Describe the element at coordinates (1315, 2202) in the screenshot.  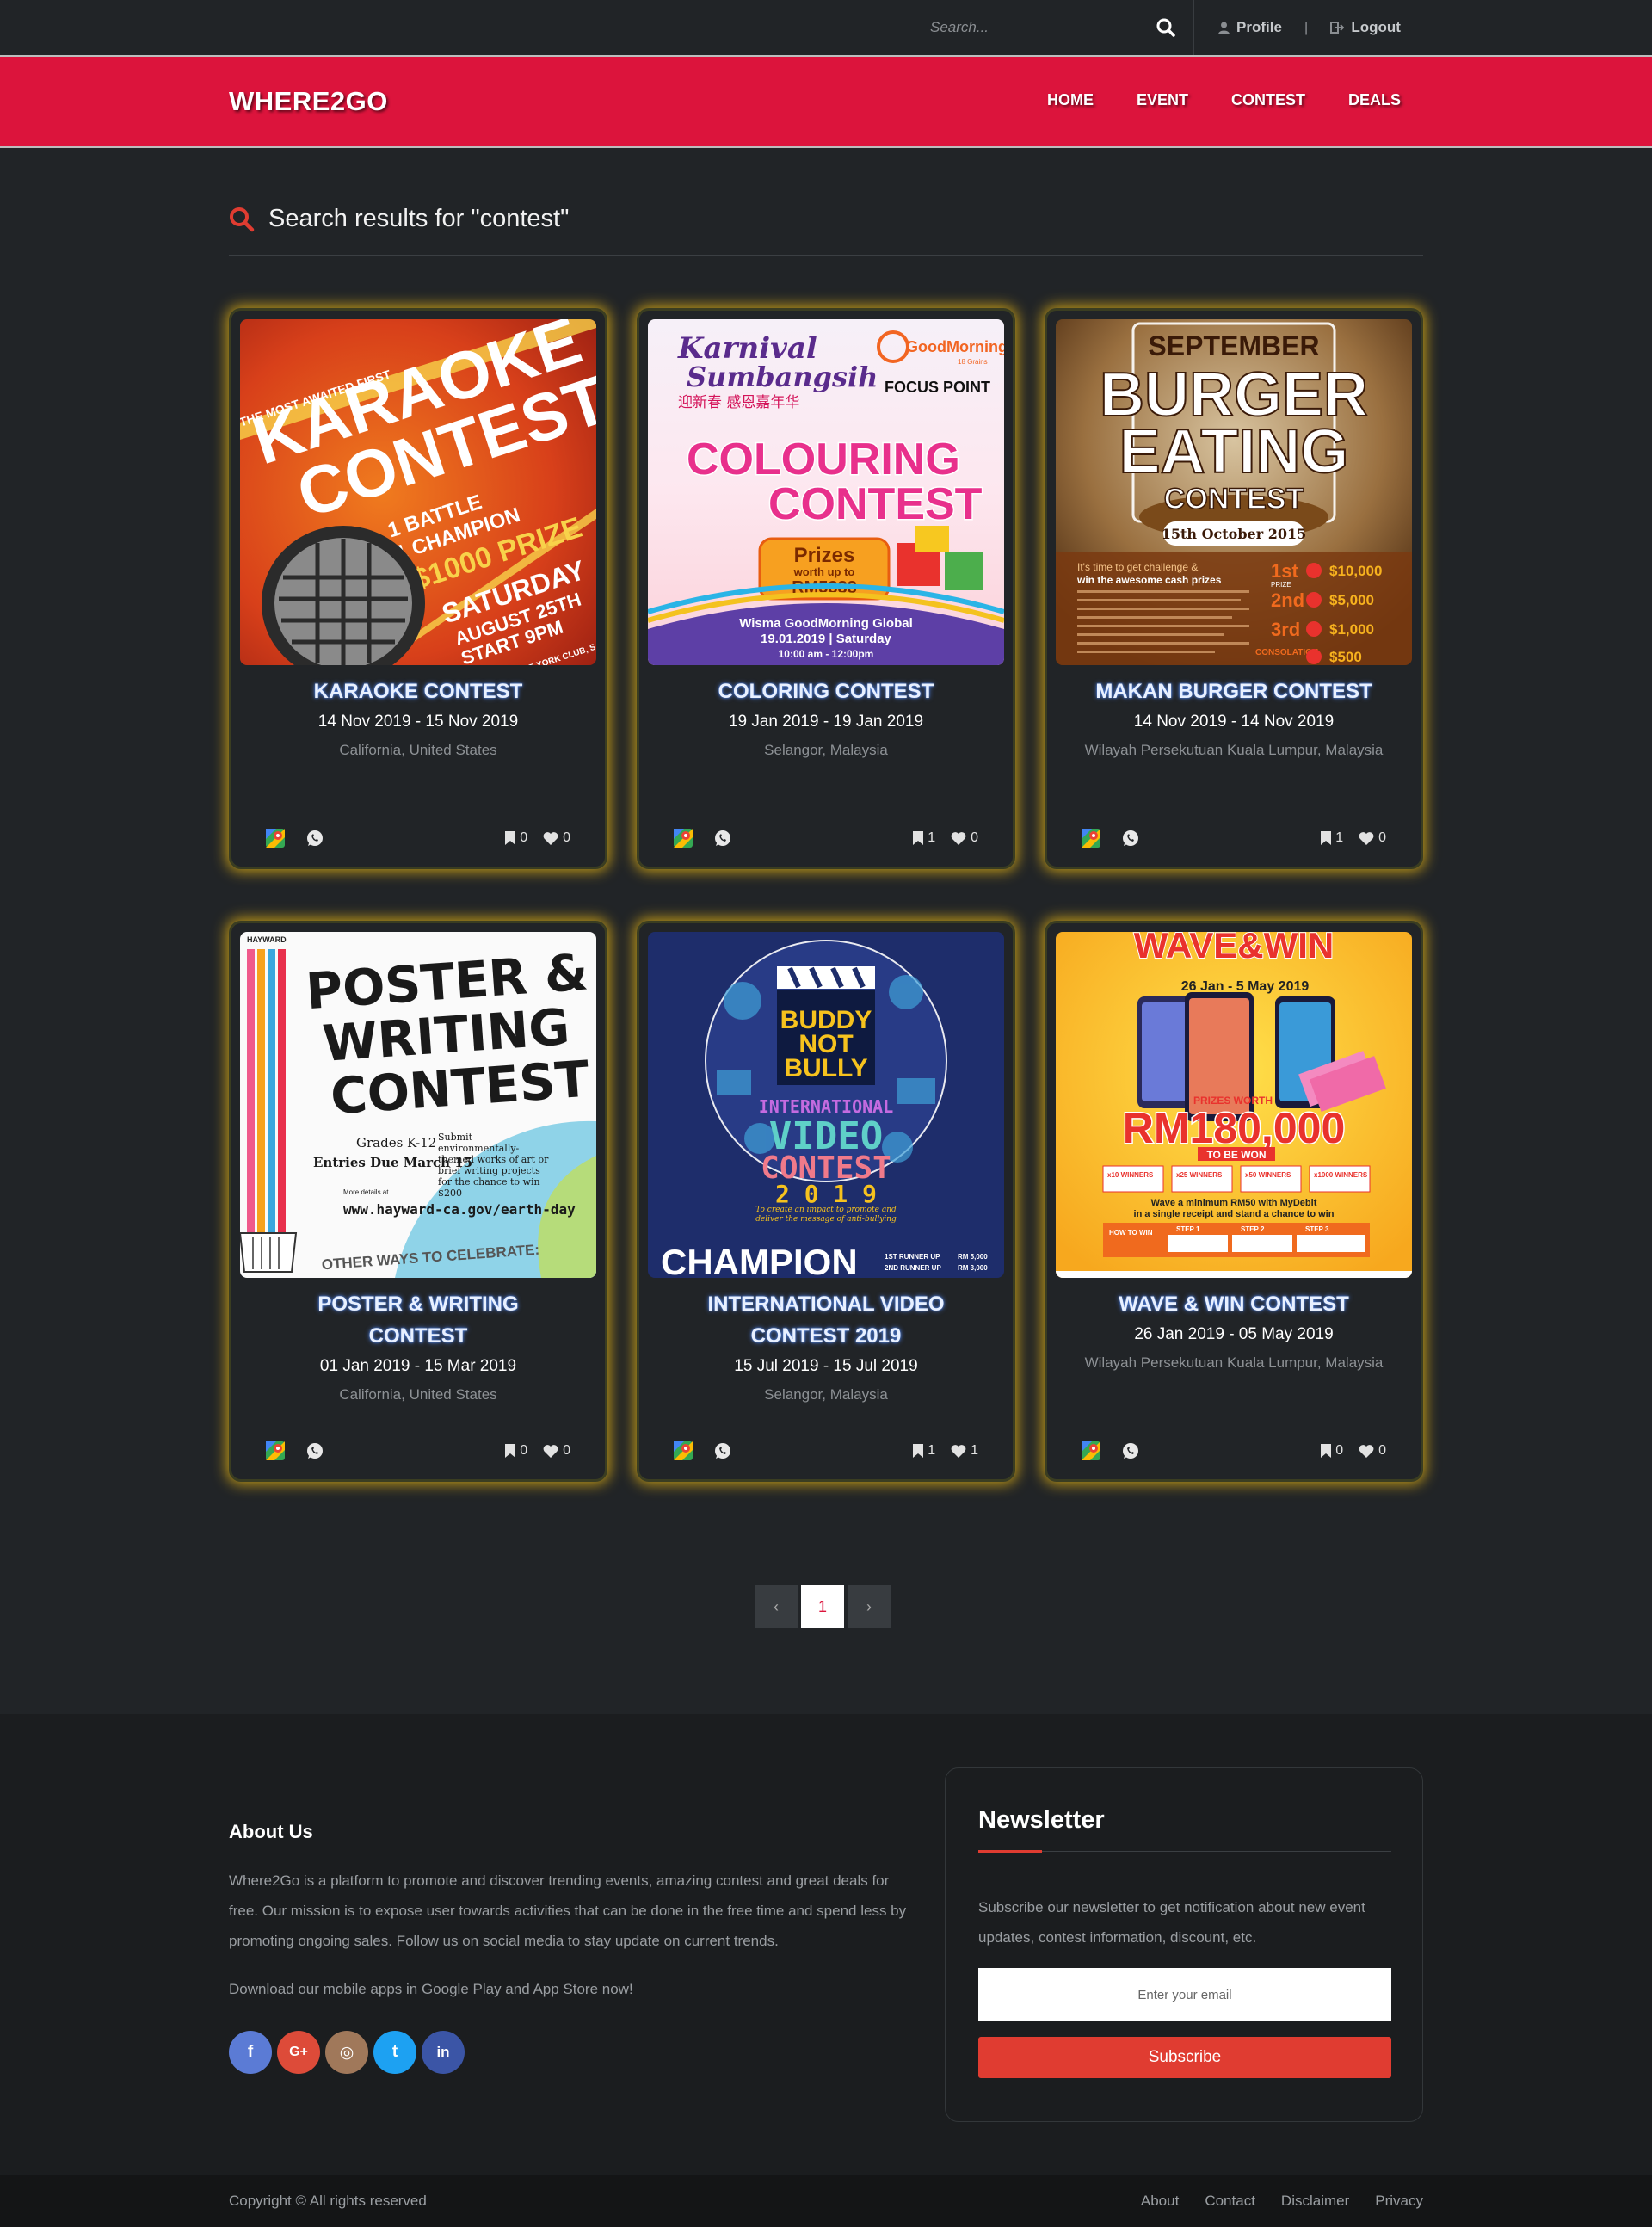
I see `footer-link-disclaimer: Disclaimer` at that location.